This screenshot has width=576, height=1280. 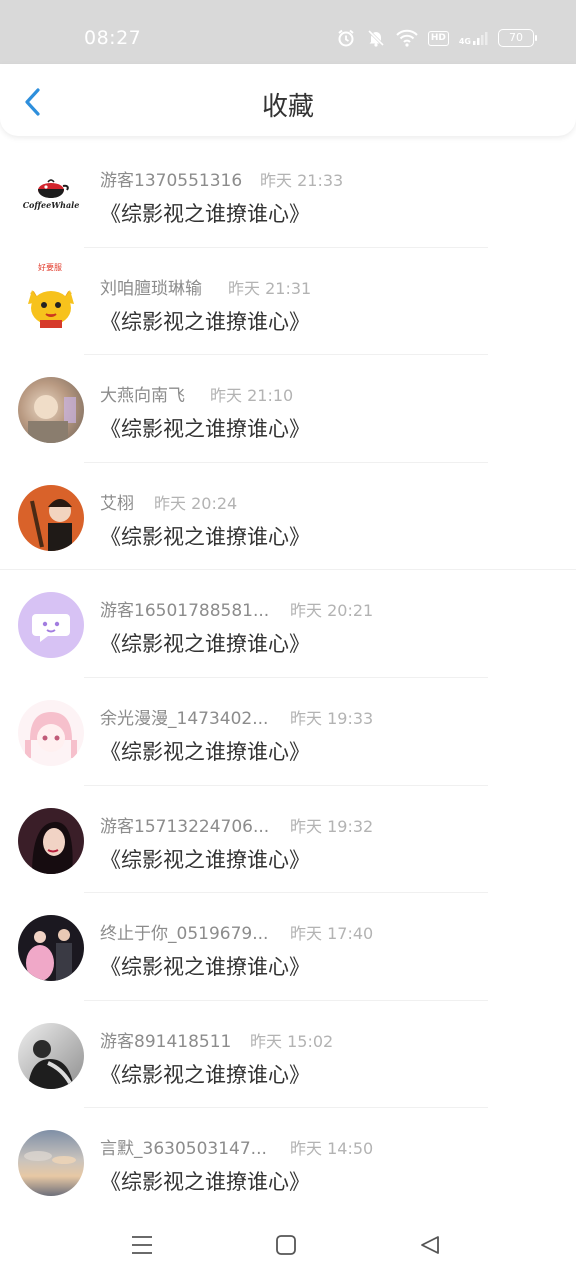 I want to click on timestamp: 昨天 21:33, so click(x=302, y=180).